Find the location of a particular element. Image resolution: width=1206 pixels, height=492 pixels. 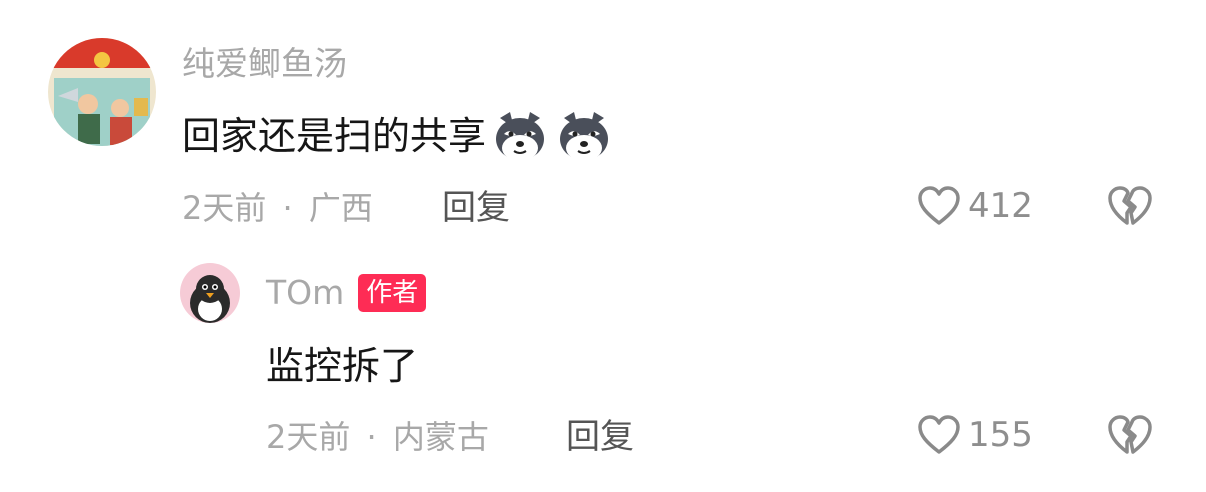

comment-text-body: 监控拆了 is located at coordinates (342, 366).